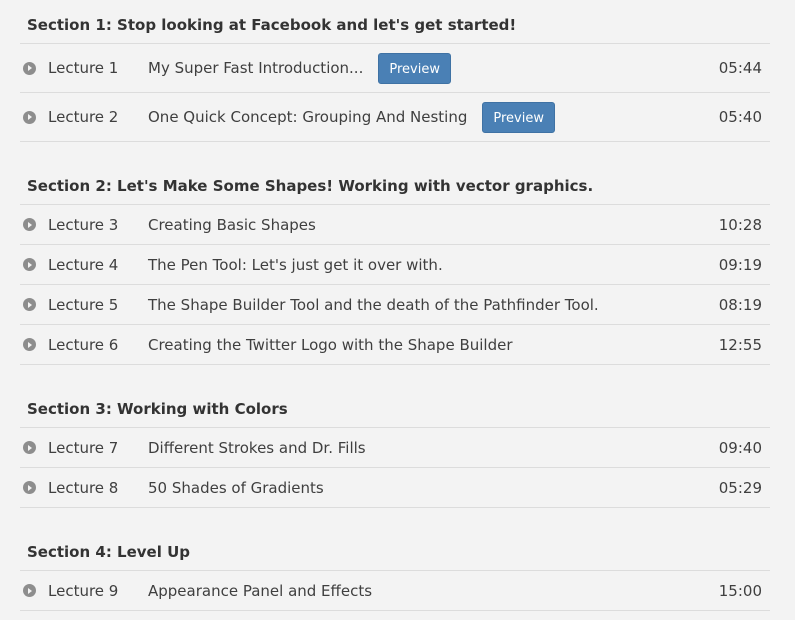 This screenshot has width=795, height=620. I want to click on lecture-title: Different Strokes and Dr. Fills, so click(257, 448).